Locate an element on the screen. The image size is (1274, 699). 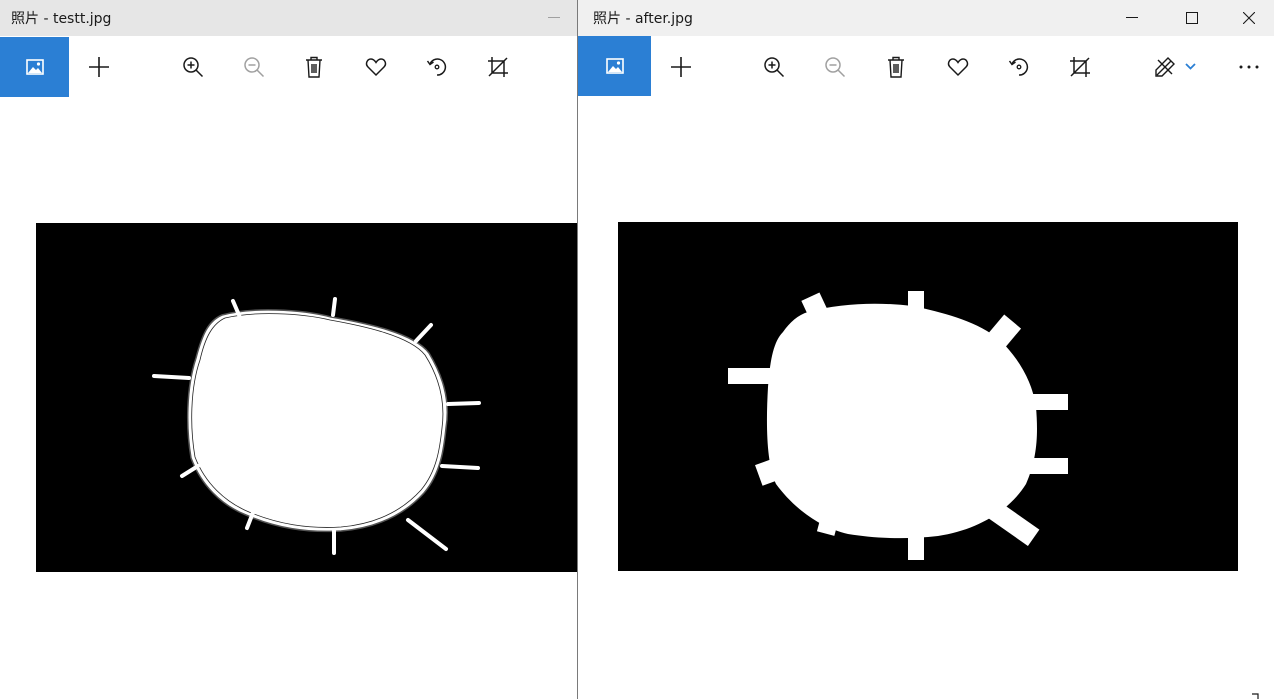
resize-grip-icon is located at coordinates (1256, 696).